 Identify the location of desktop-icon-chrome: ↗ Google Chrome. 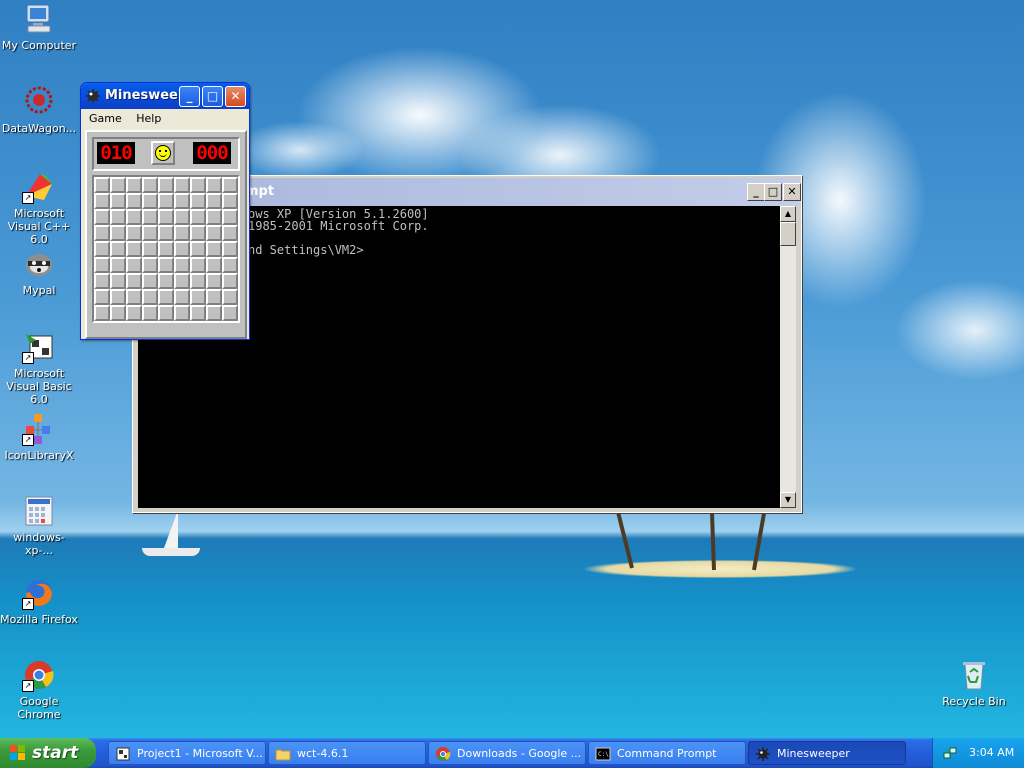
(39, 689).